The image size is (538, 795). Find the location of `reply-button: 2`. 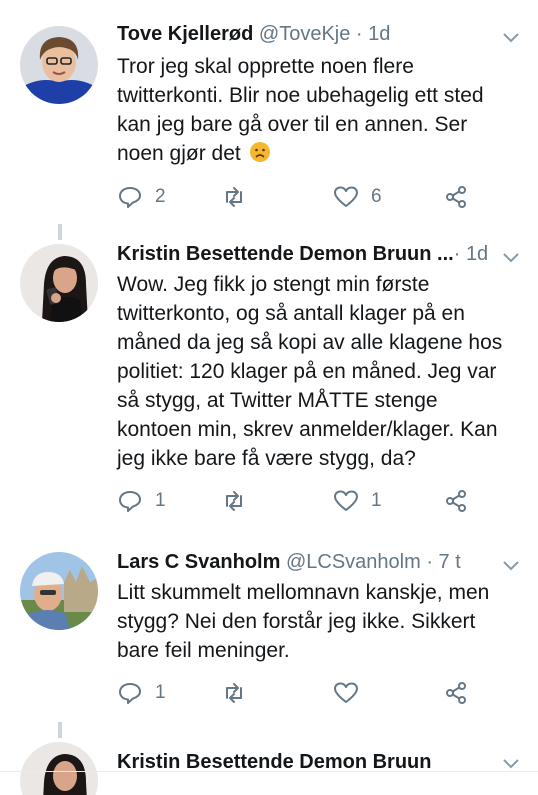

reply-button: 2 is located at coordinates (141, 197).